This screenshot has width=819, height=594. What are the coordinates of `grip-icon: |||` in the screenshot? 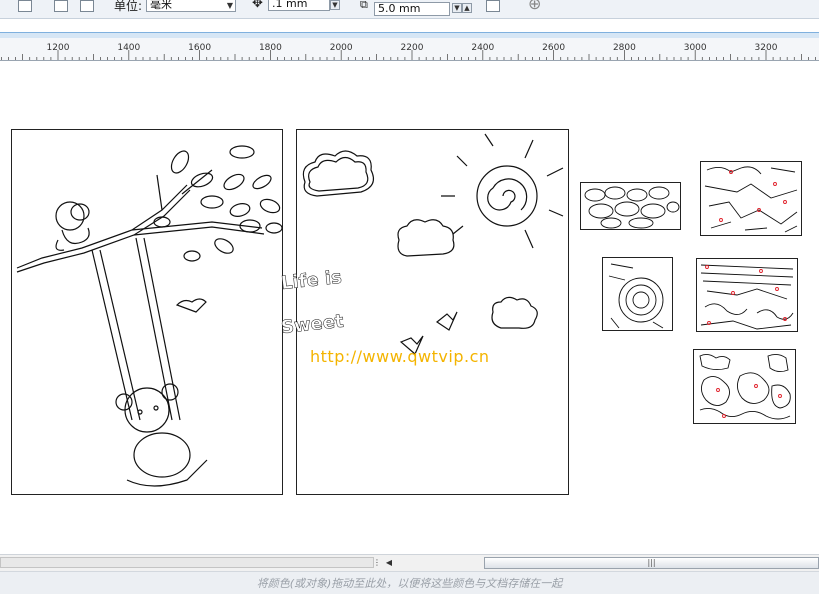 It's located at (651, 562).